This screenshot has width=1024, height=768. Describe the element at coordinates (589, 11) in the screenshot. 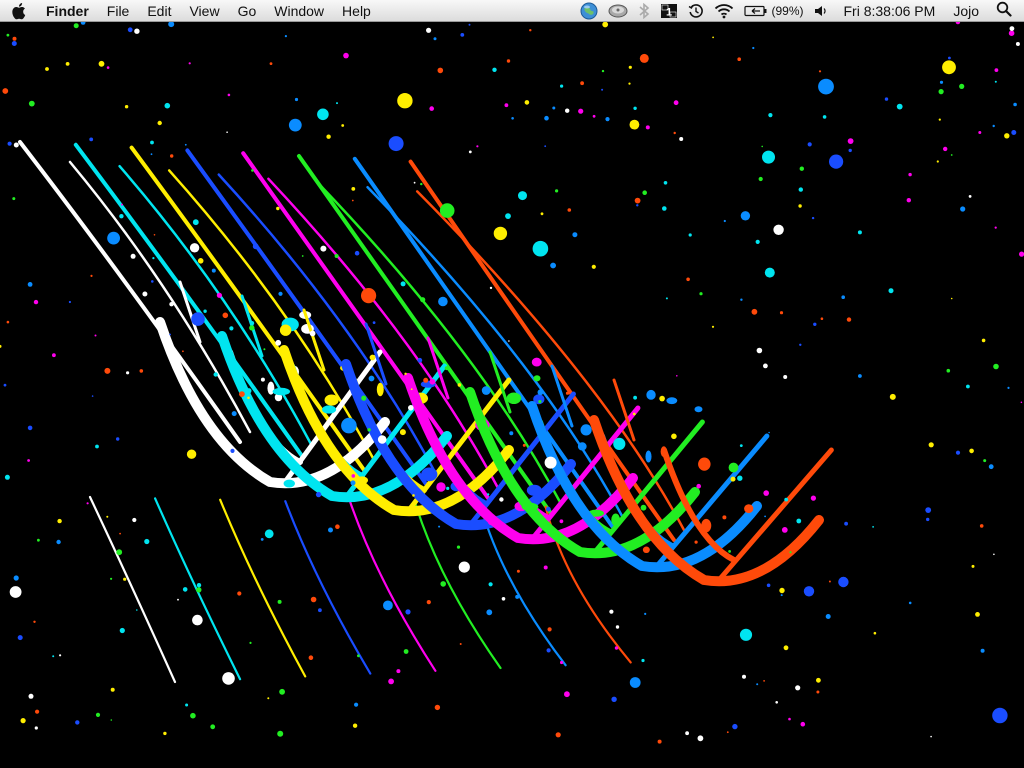

I see `globe-menu-extra` at that location.